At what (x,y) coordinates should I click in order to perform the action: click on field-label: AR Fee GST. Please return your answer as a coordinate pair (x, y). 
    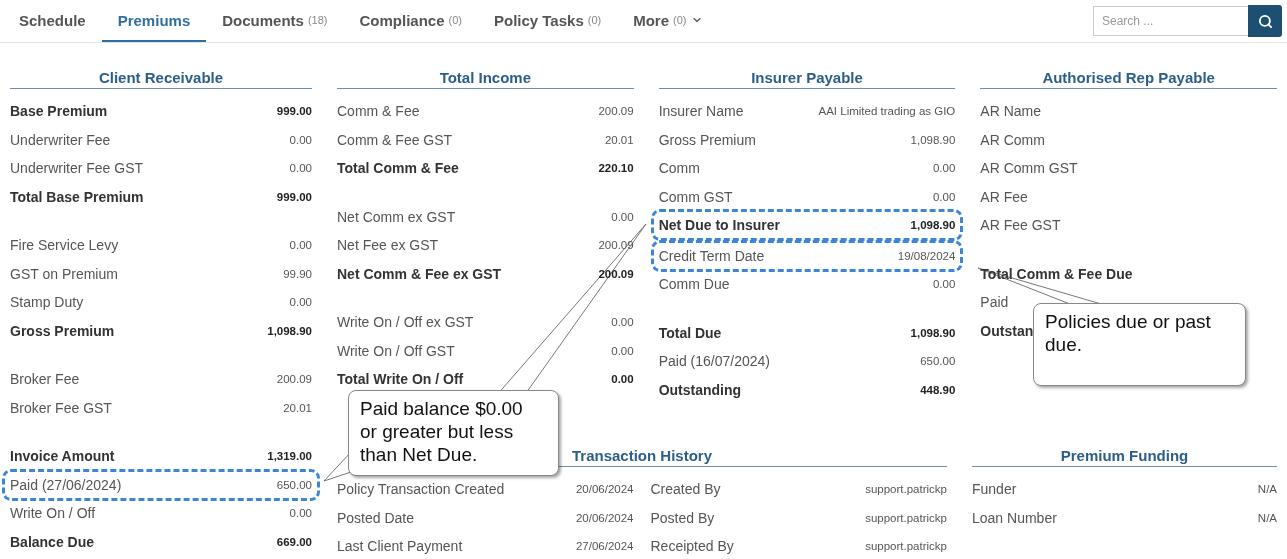
    Looking at the image, I should click on (1020, 225).